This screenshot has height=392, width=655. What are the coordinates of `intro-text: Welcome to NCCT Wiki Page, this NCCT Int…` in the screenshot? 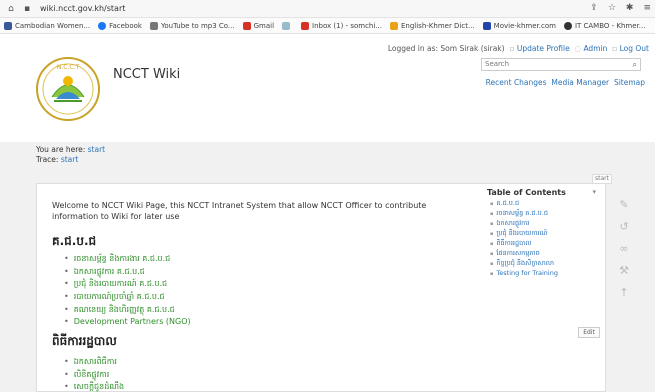 It's located at (239, 211).